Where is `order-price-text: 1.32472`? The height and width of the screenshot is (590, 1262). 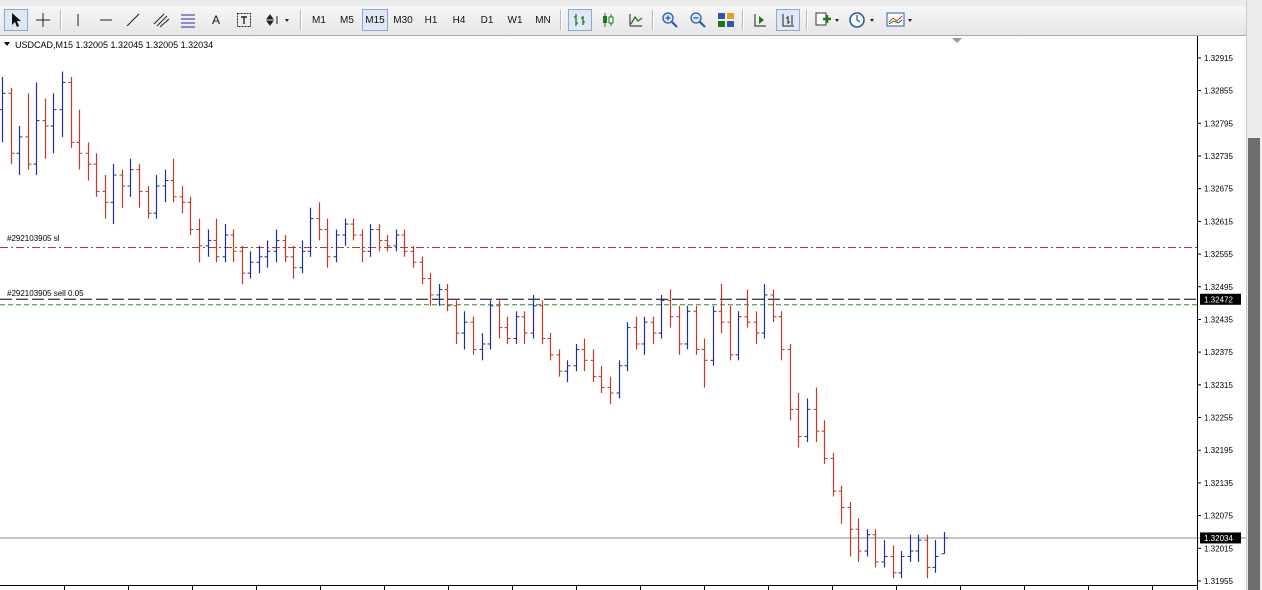
order-price-text: 1.32472 is located at coordinates (1218, 299).